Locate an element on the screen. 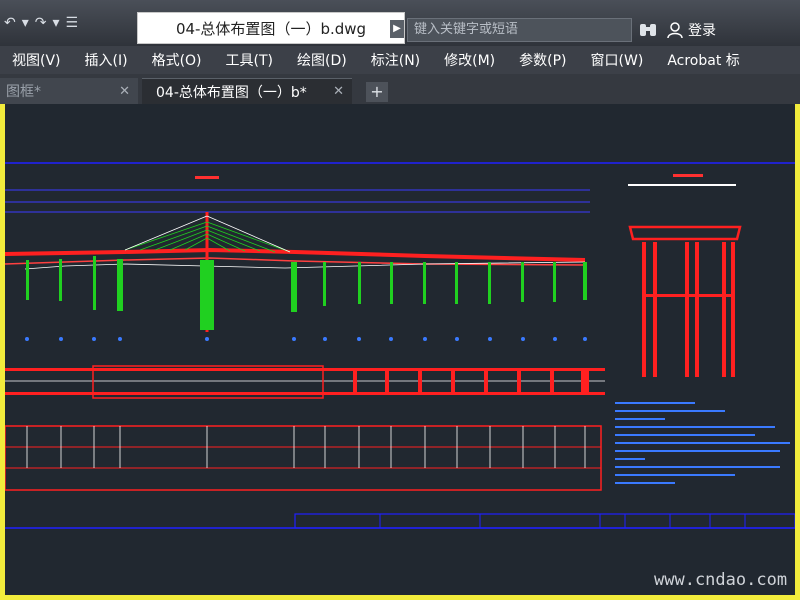  title-block is located at coordinates (545, 521).